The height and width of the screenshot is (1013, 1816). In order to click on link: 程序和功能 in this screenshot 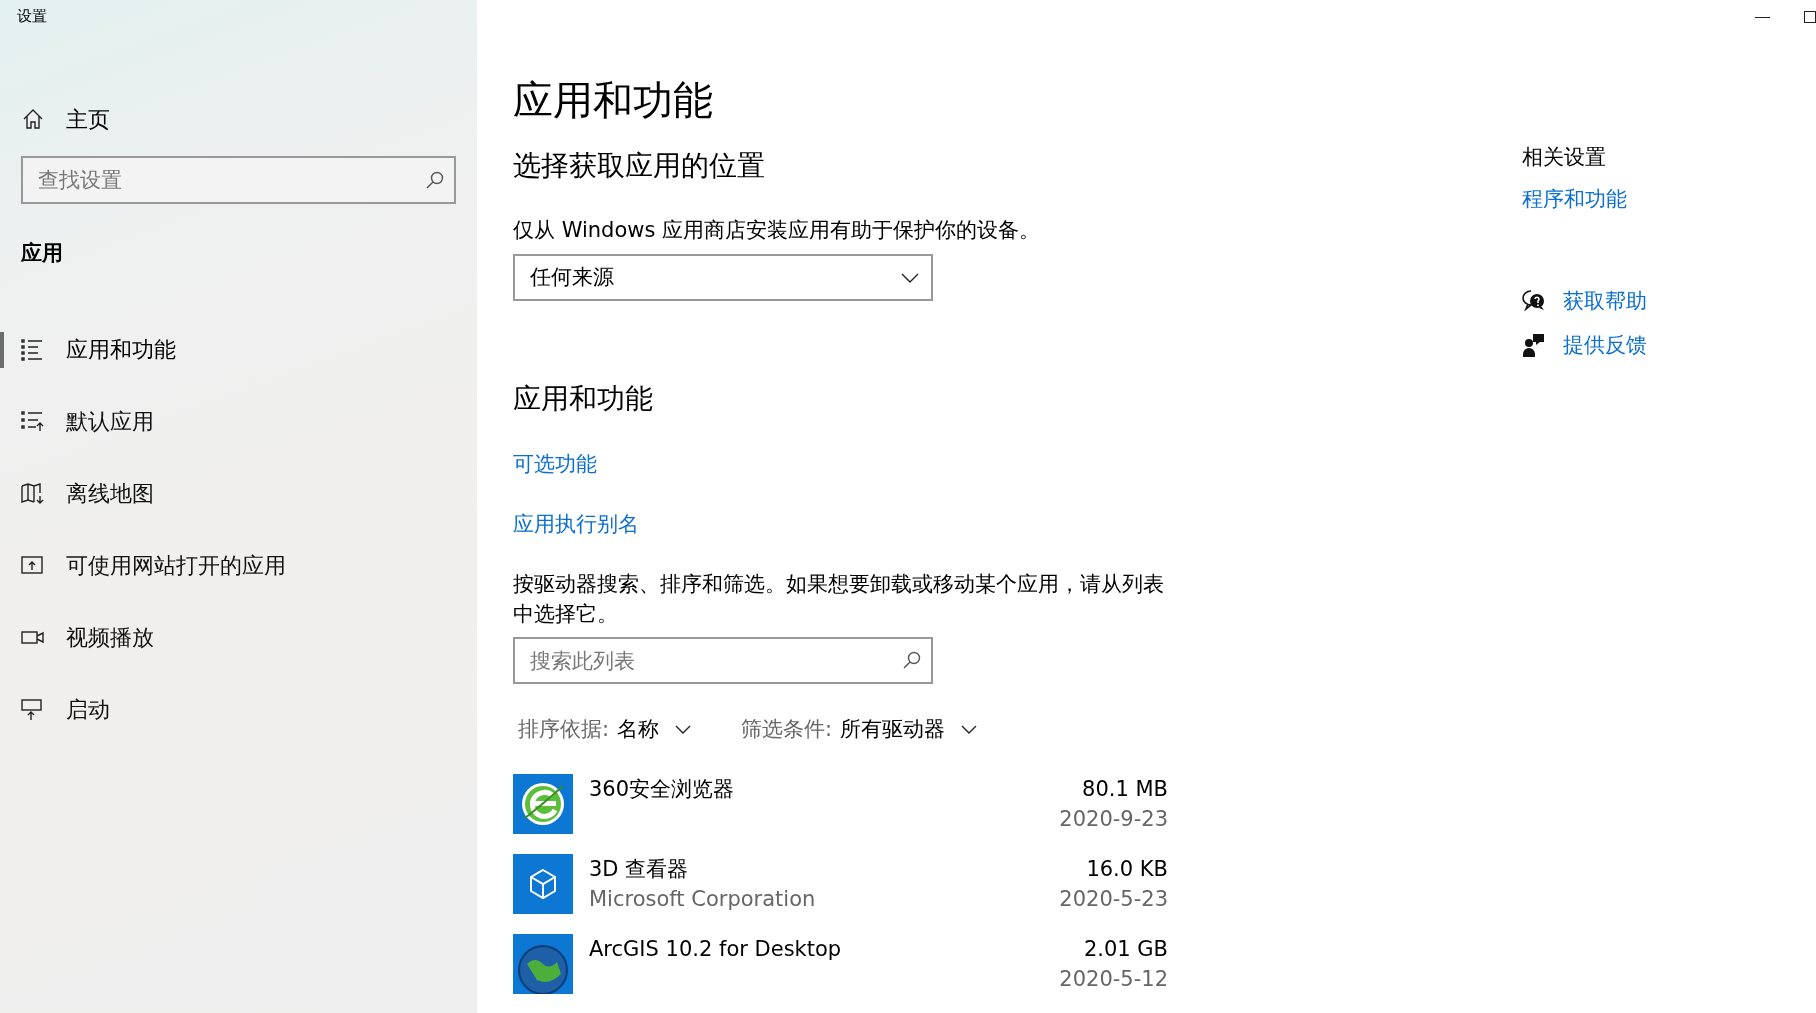, I will do `click(1574, 199)`.